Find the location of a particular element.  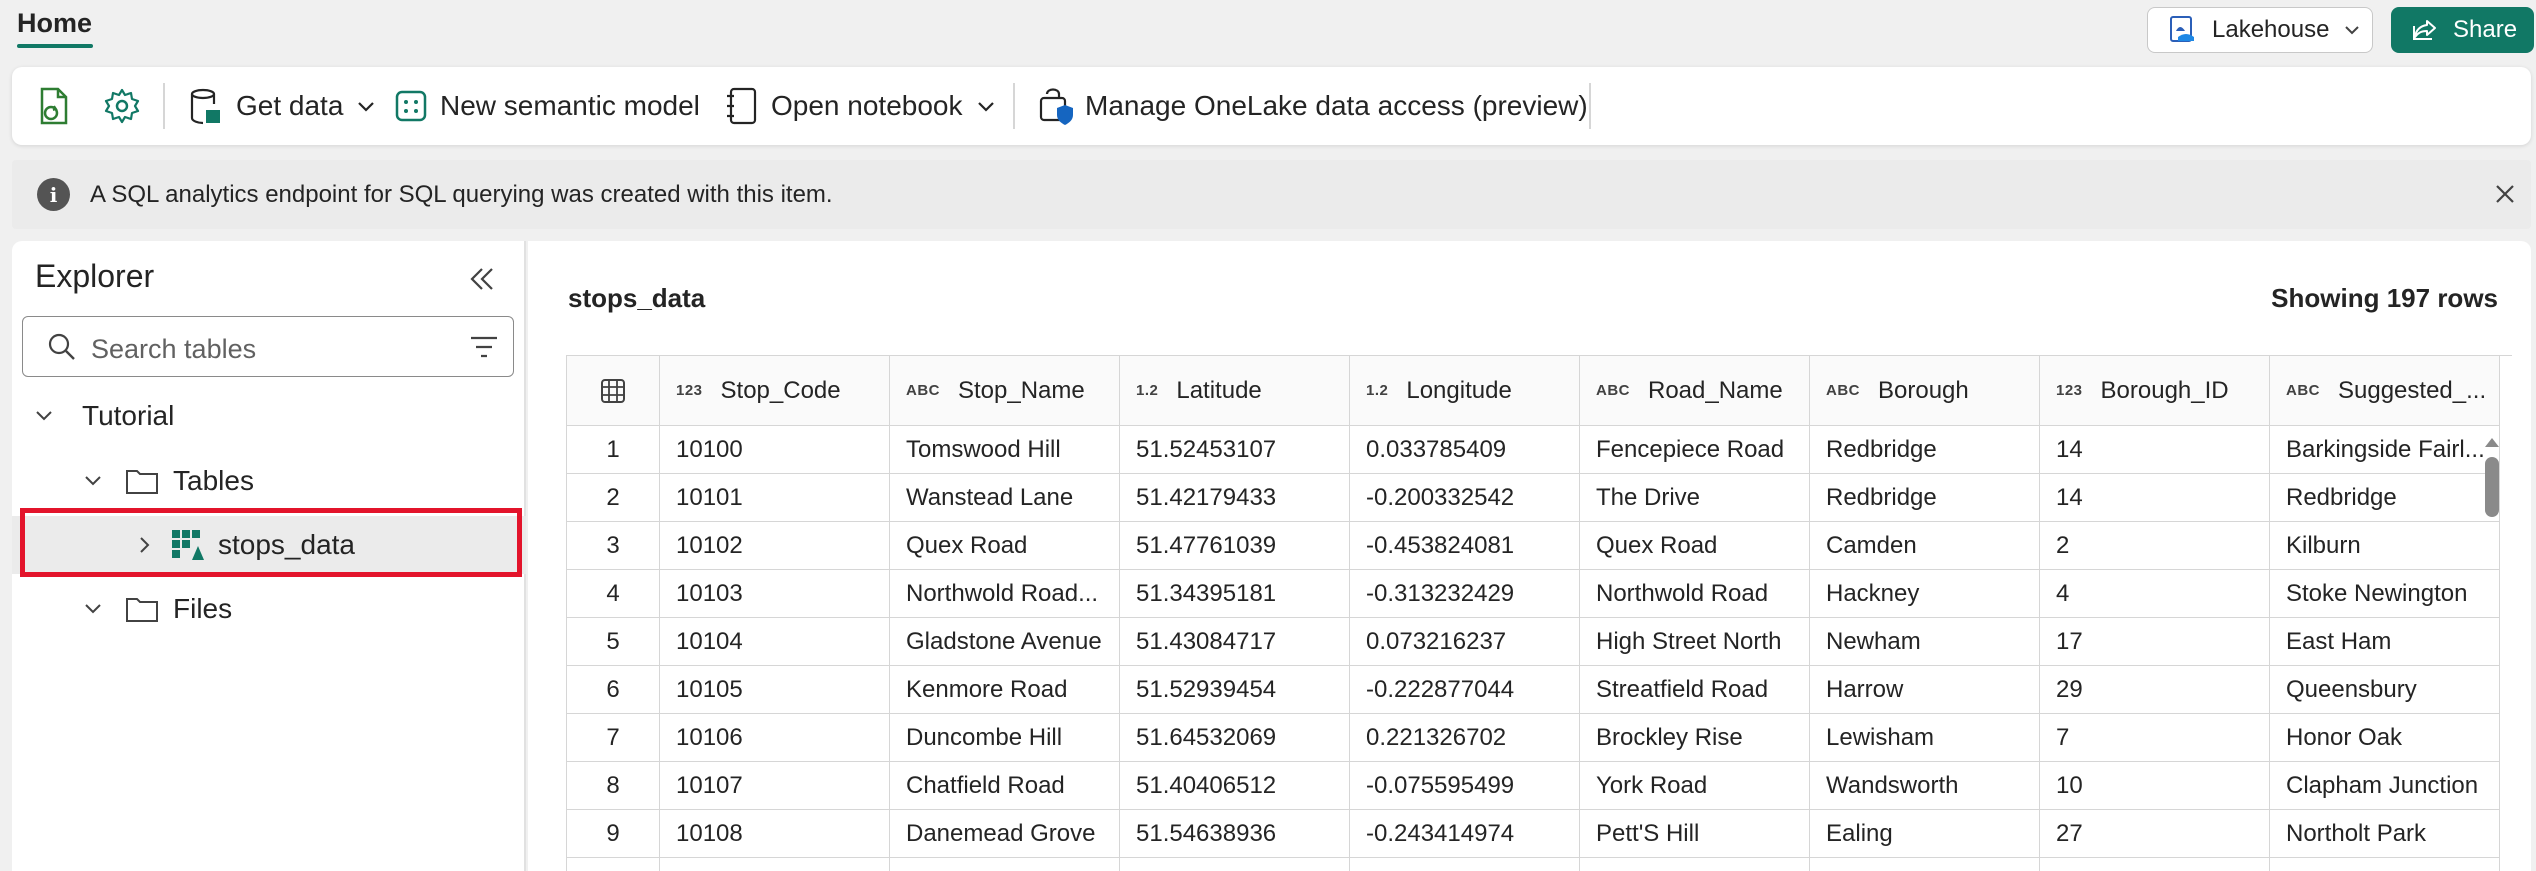

share-button: Share is located at coordinates (2462, 30).